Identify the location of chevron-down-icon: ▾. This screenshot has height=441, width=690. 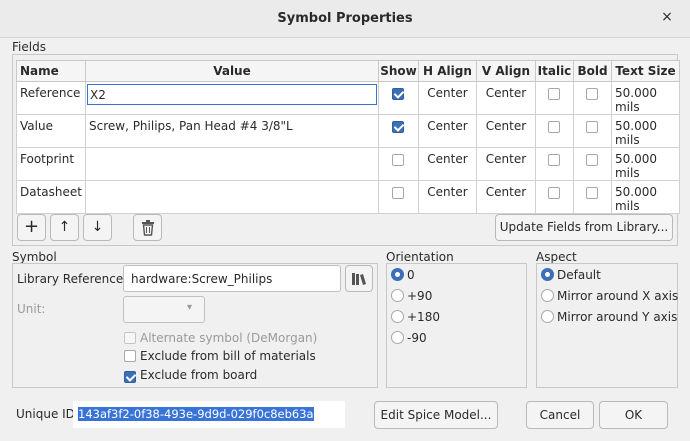
(190, 307).